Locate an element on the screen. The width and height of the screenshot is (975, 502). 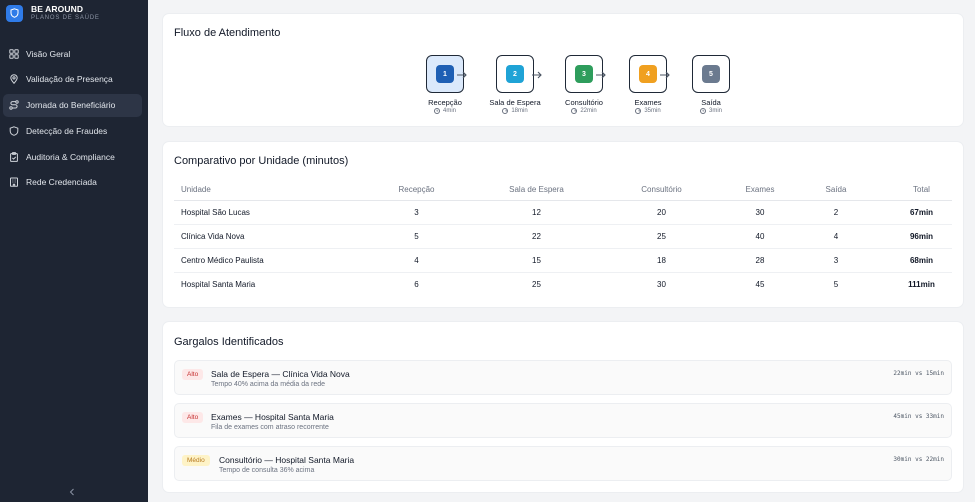
sidebar-item-label: Jornada do Beneficiário is located at coordinates (71, 105).